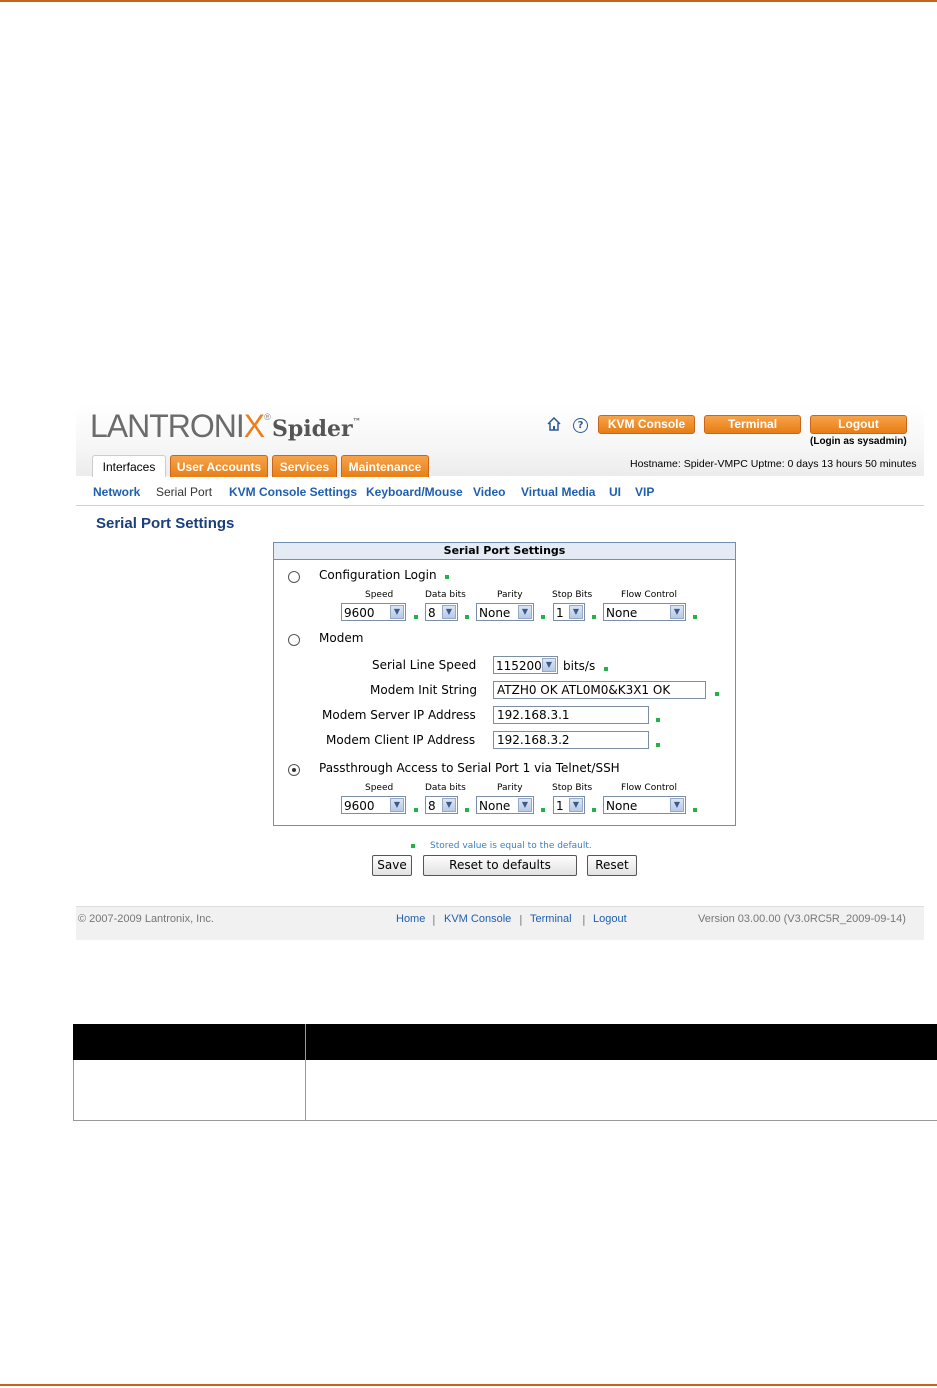 The height and width of the screenshot is (1388, 937). Describe the element at coordinates (424, 665) in the screenshot. I see `serial-line-speed-label: Serial Line Speed` at that location.